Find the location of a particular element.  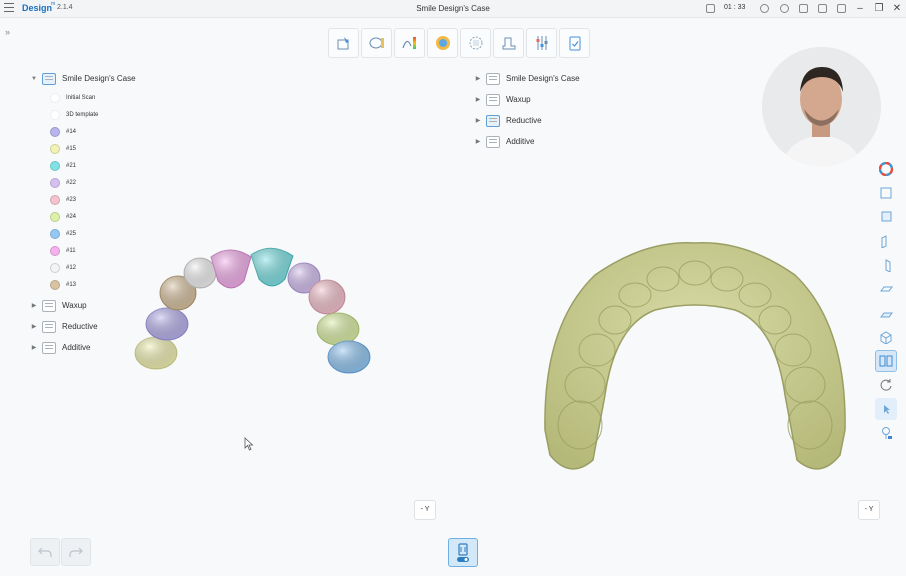

tree-group-label: Waxup is located at coordinates (74, 305).